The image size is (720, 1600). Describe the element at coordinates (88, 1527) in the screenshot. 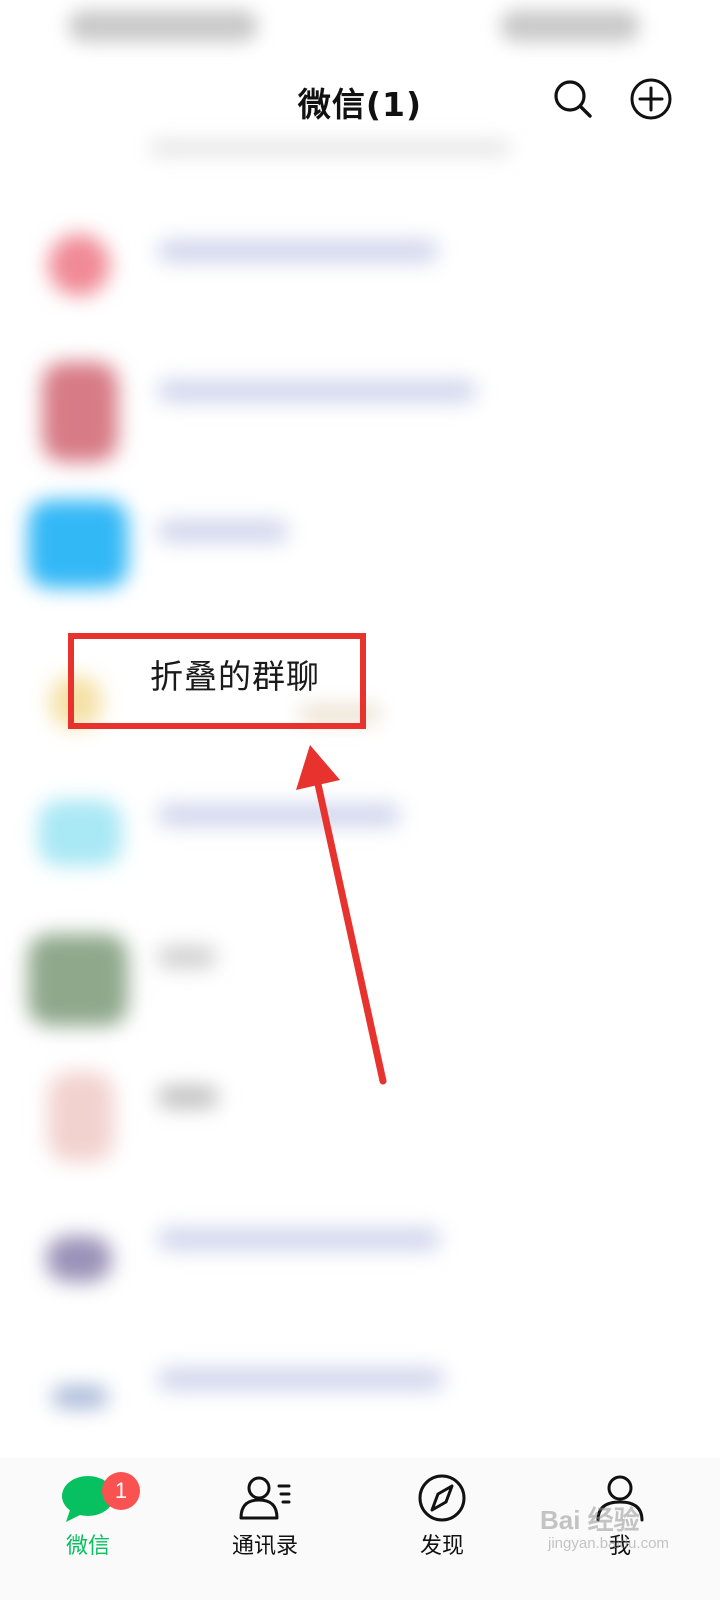

I see `tab-chats: 微信 1` at that location.